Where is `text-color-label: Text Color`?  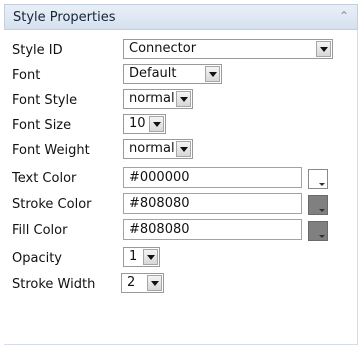 text-color-label: Text Color is located at coordinates (44, 178).